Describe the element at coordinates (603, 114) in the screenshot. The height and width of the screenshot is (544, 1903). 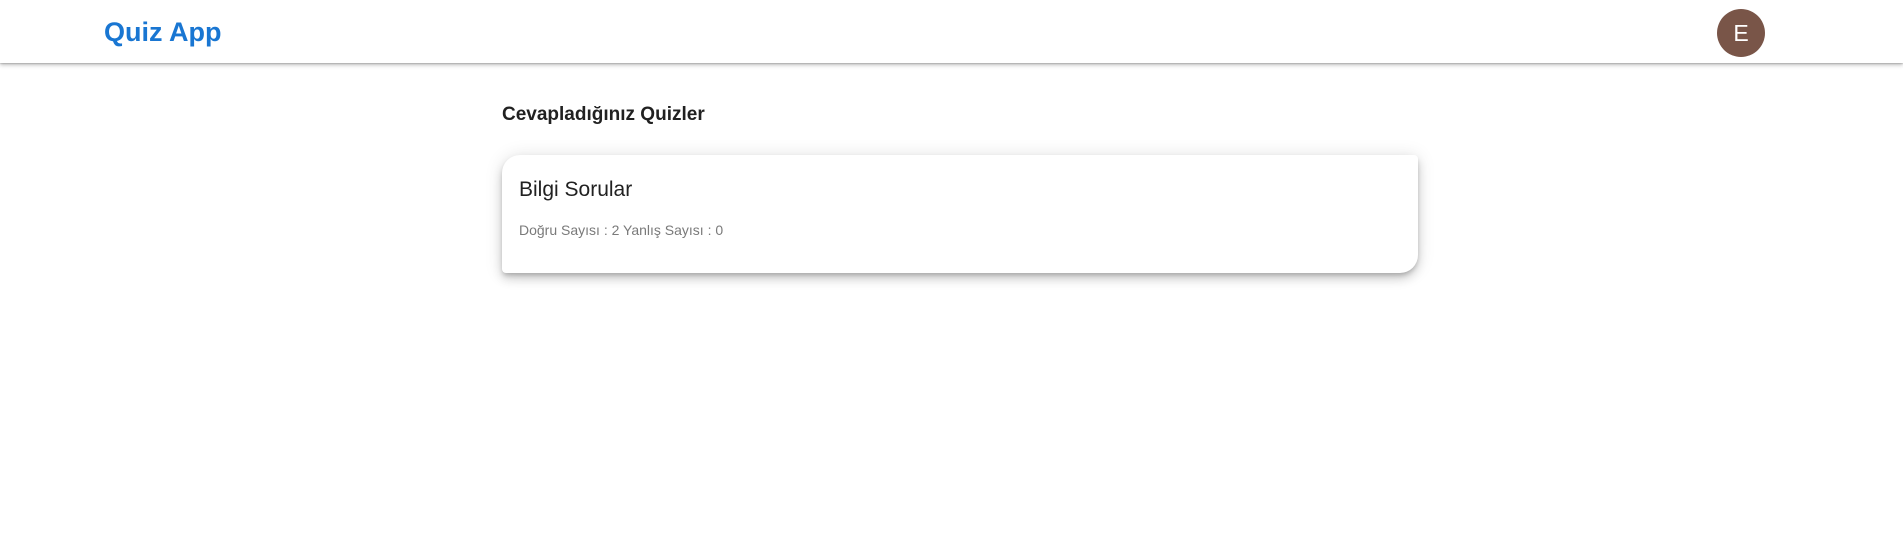
I see `page-title: Cevapladığınız Quizler` at that location.